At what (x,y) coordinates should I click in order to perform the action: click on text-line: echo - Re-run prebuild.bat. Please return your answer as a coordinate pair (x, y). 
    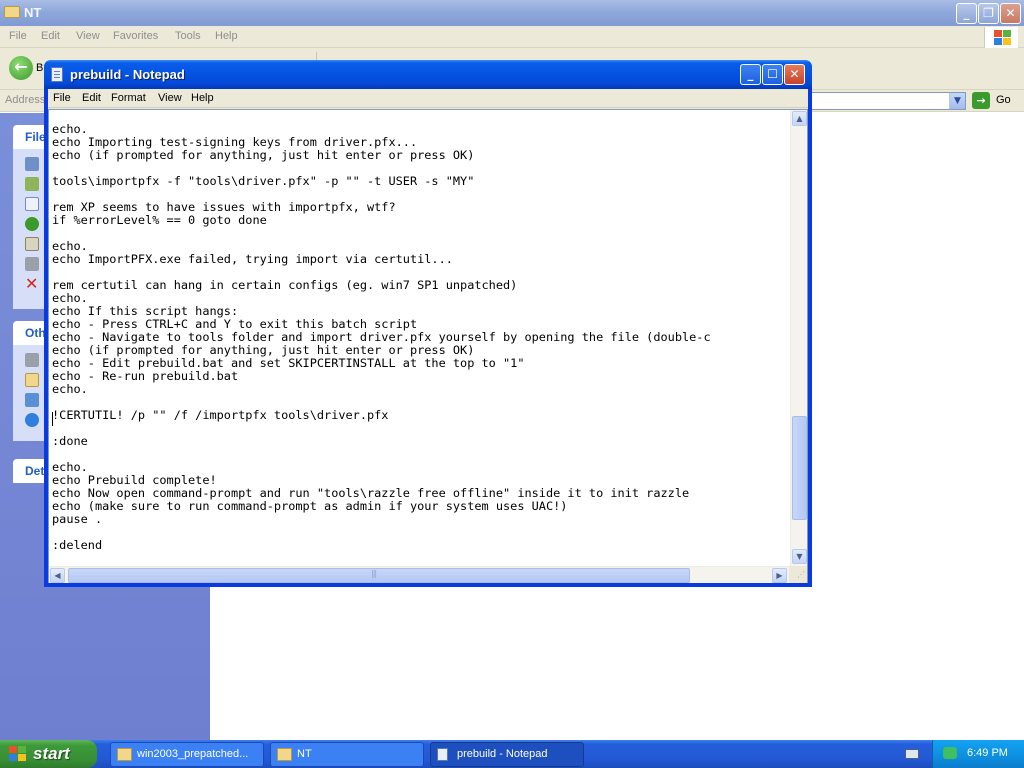
    Looking at the image, I should click on (145, 376).